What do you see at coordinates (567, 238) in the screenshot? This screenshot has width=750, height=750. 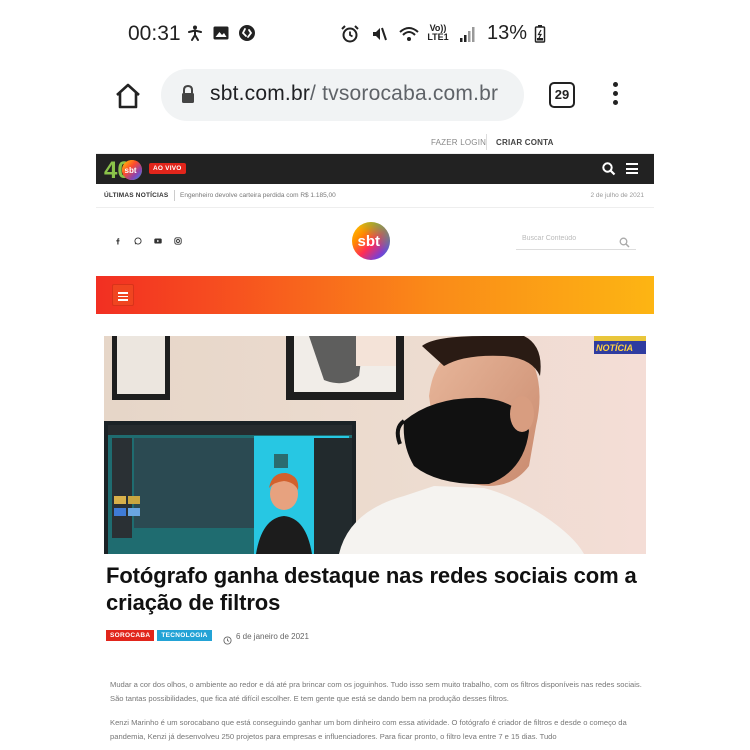 I see `search-input` at bounding box center [567, 238].